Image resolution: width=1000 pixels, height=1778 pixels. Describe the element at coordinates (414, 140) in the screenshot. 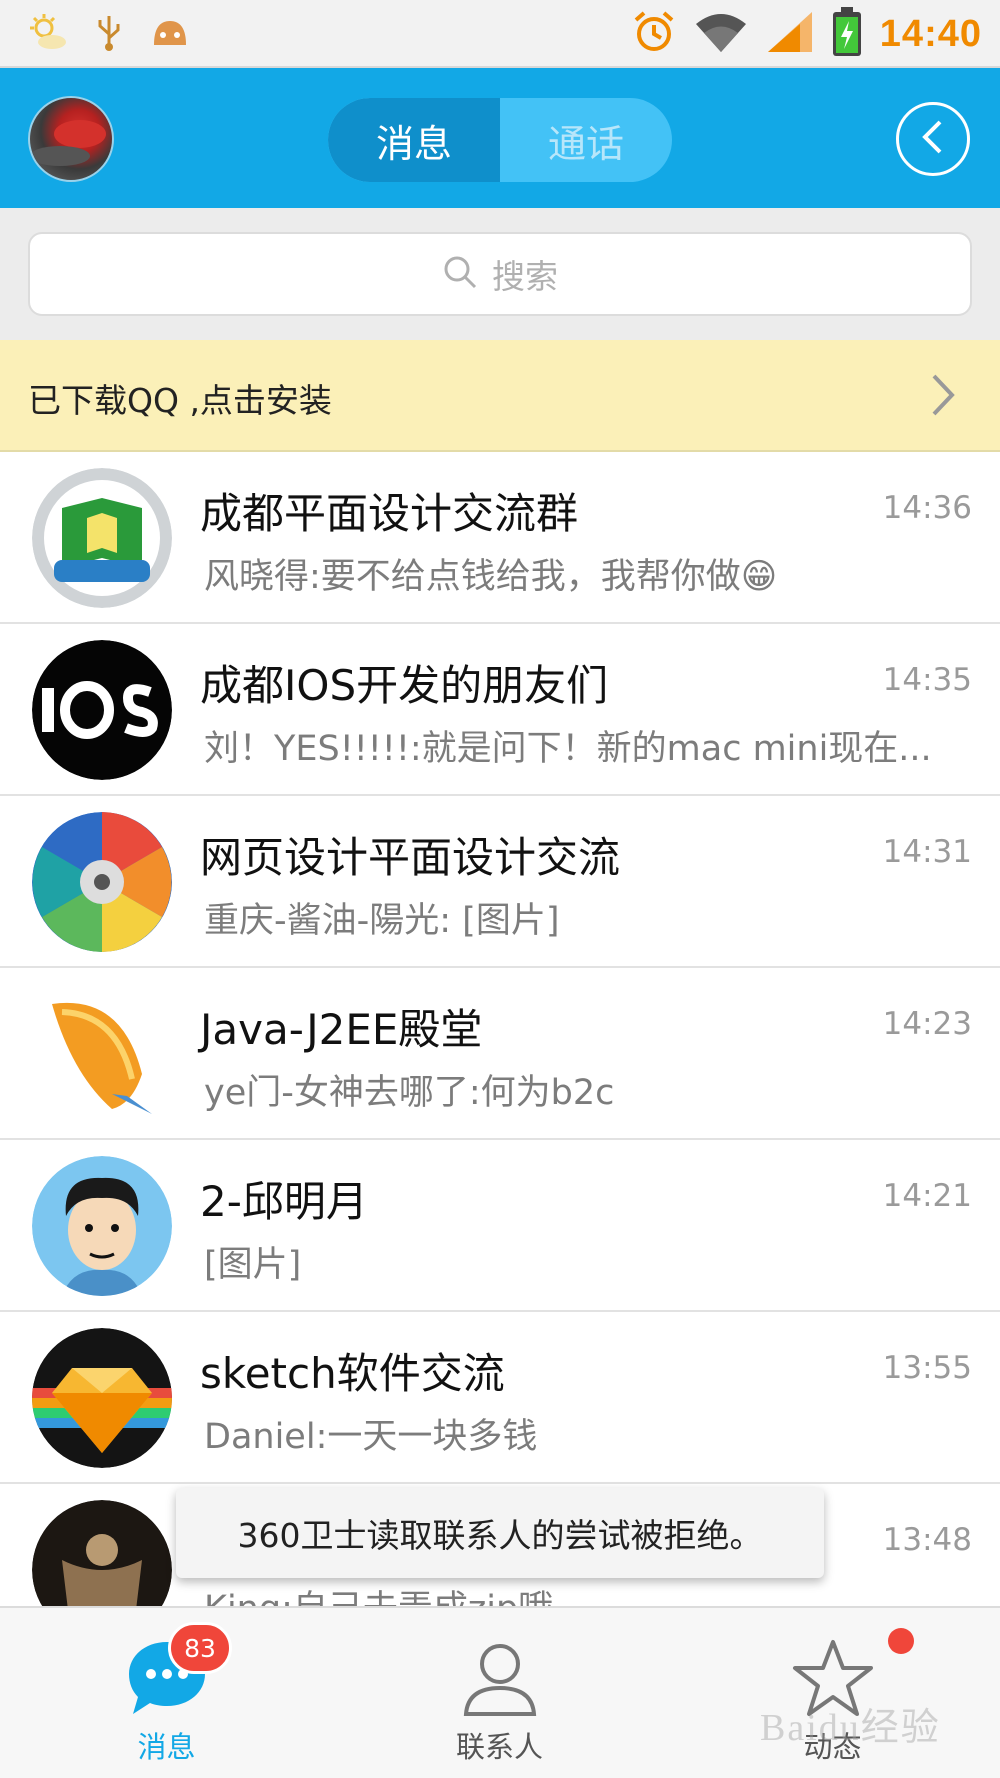

I see `tab-messages: 消息` at that location.